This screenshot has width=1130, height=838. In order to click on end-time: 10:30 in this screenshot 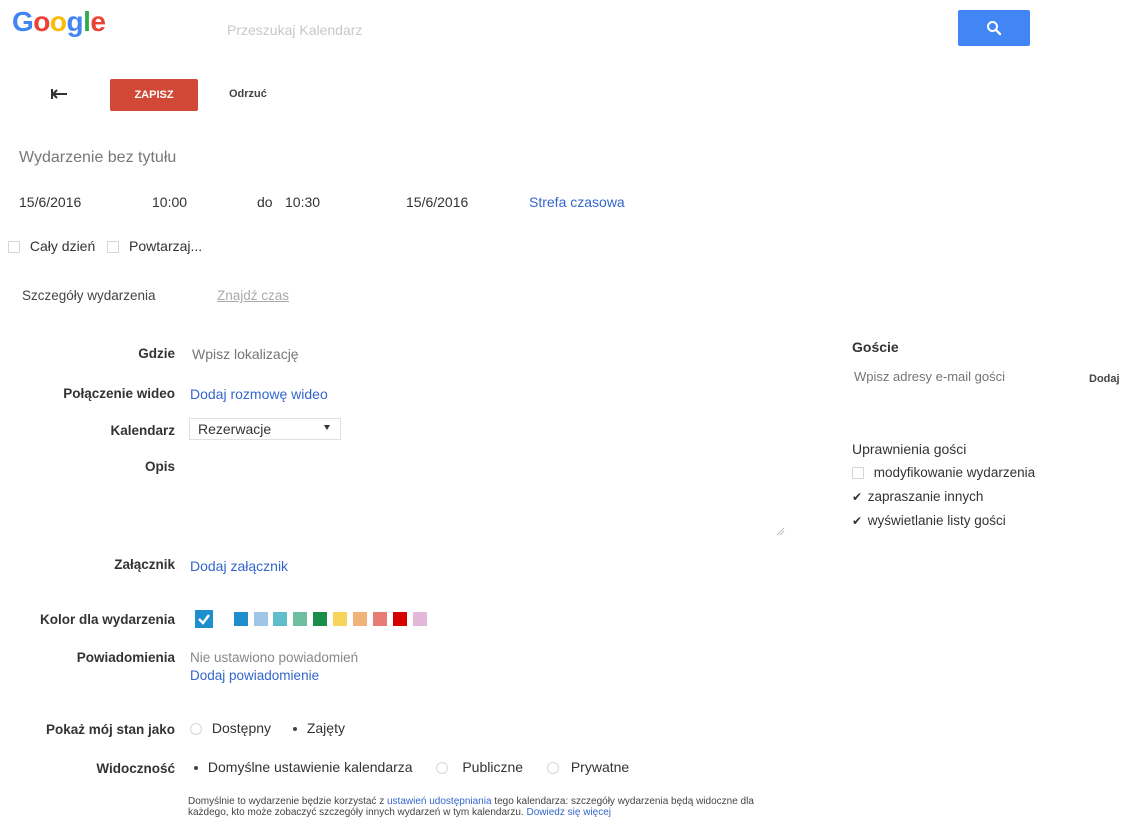, I will do `click(302, 202)`.